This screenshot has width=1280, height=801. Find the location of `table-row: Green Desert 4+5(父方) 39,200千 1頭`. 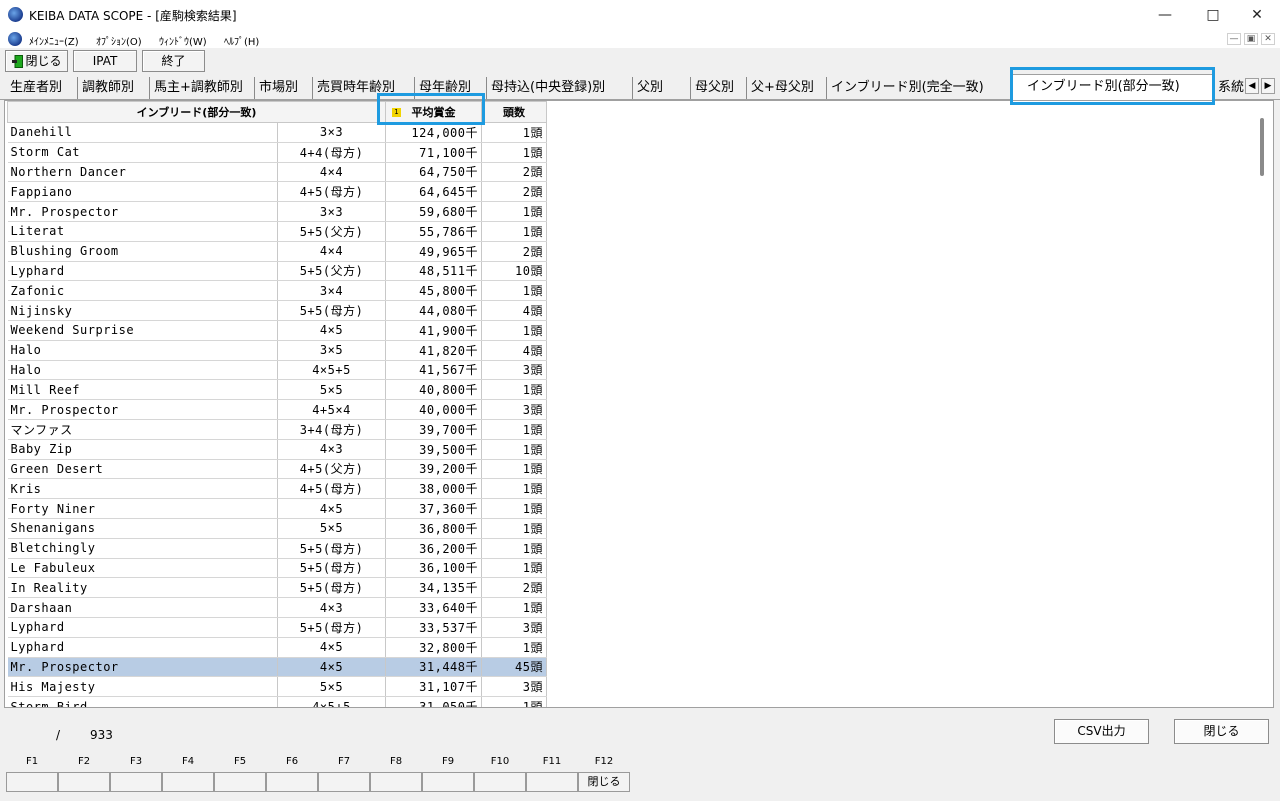

table-row: Green Desert 4+5(父方) 39,200千 1頭 is located at coordinates (277, 469).